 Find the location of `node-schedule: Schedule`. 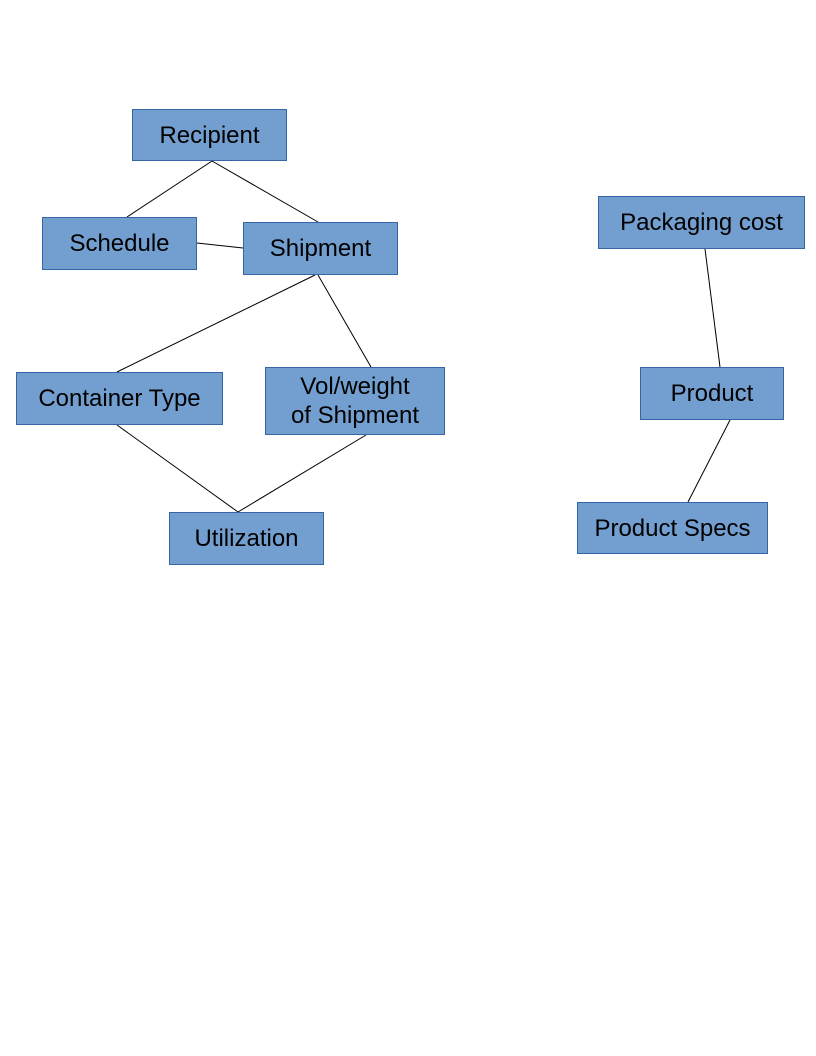

node-schedule: Schedule is located at coordinates (119, 243).